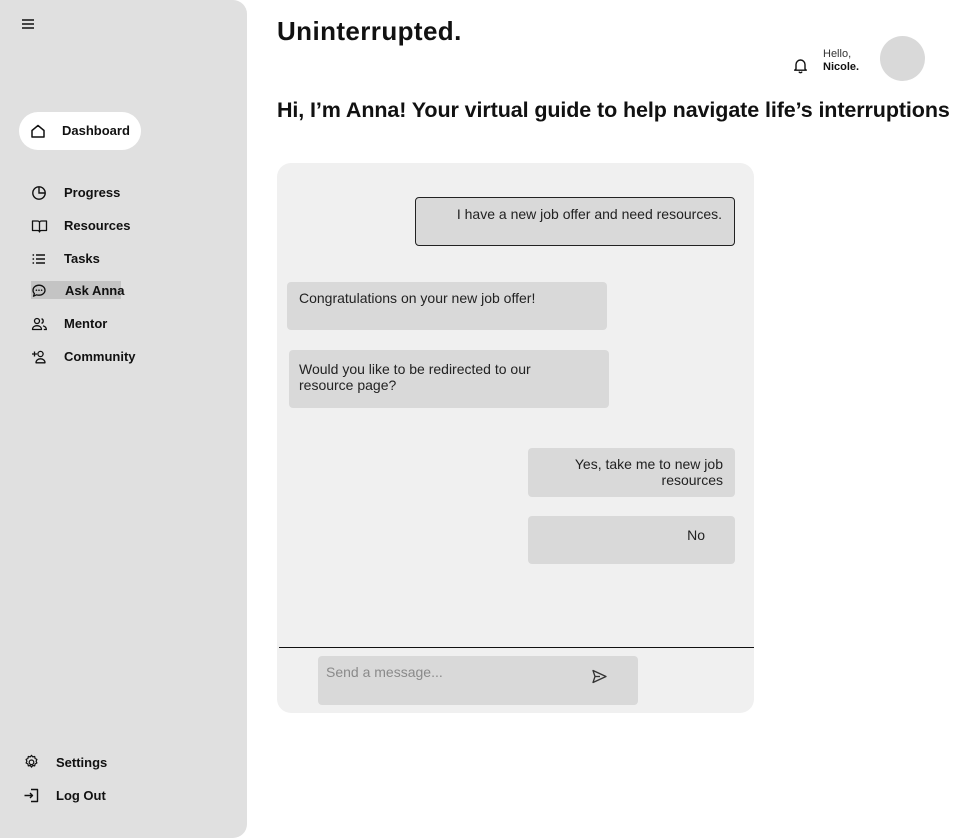 The image size is (980, 838). What do you see at coordinates (369, 31) in the screenshot?
I see `brand-logo: Uninterrupted.` at bounding box center [369, 31].